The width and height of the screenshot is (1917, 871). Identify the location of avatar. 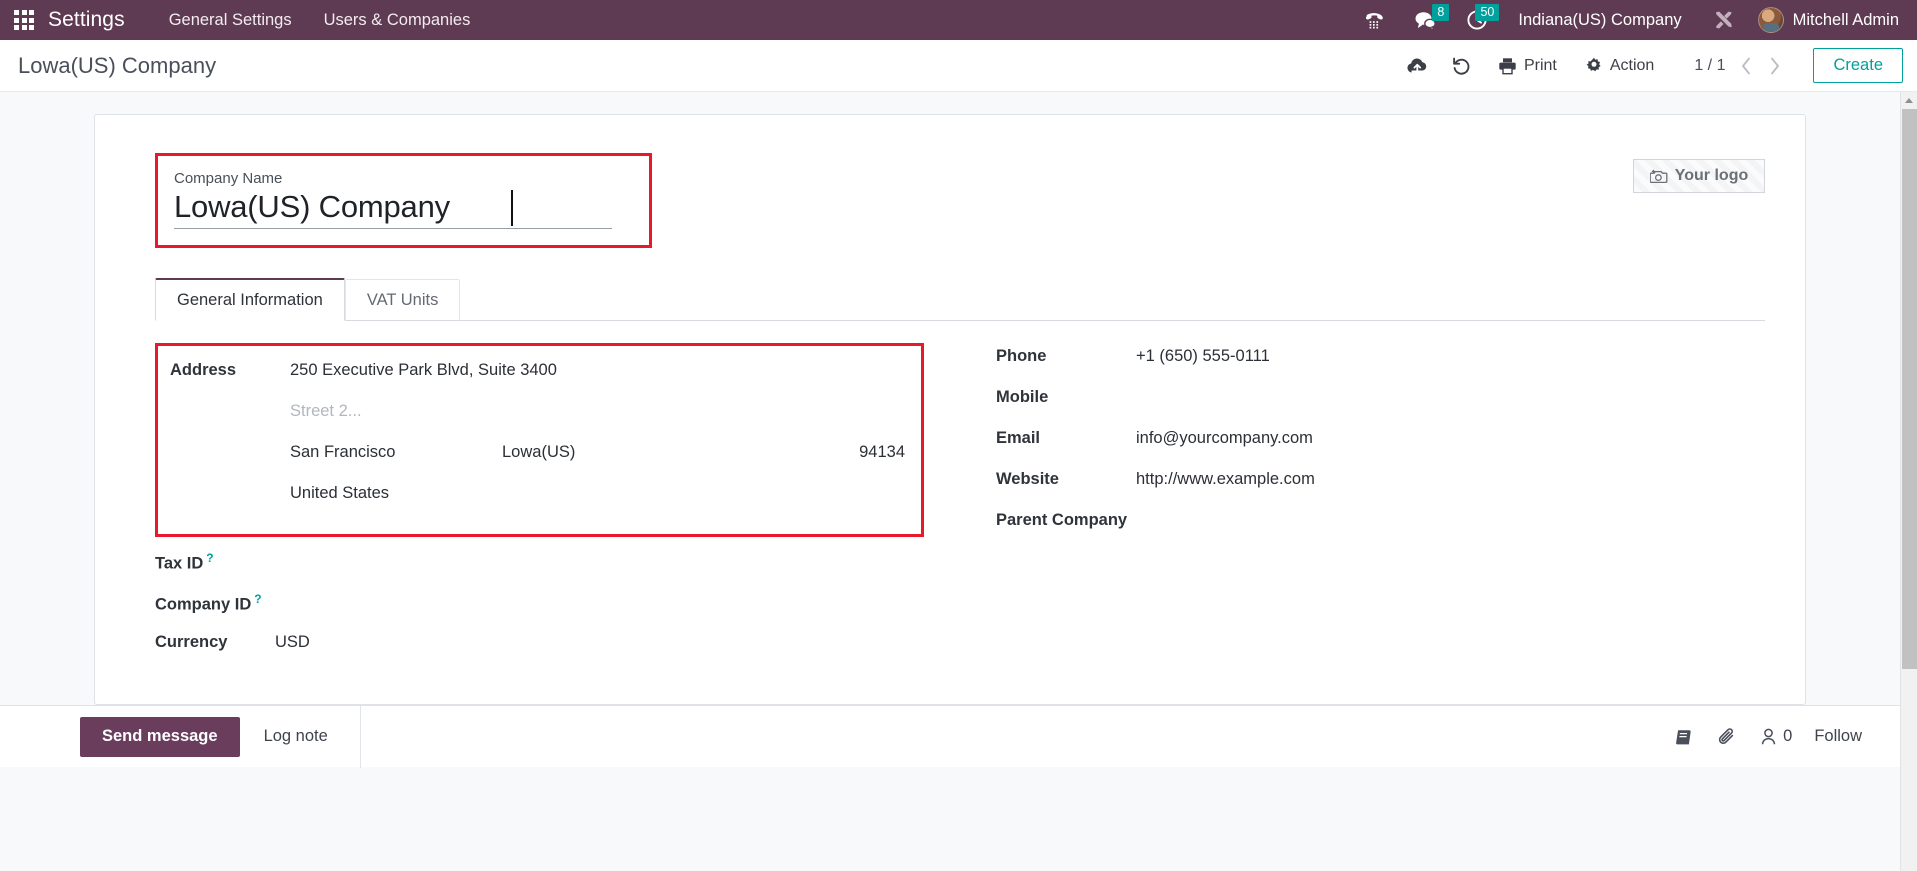
(1770, 20).